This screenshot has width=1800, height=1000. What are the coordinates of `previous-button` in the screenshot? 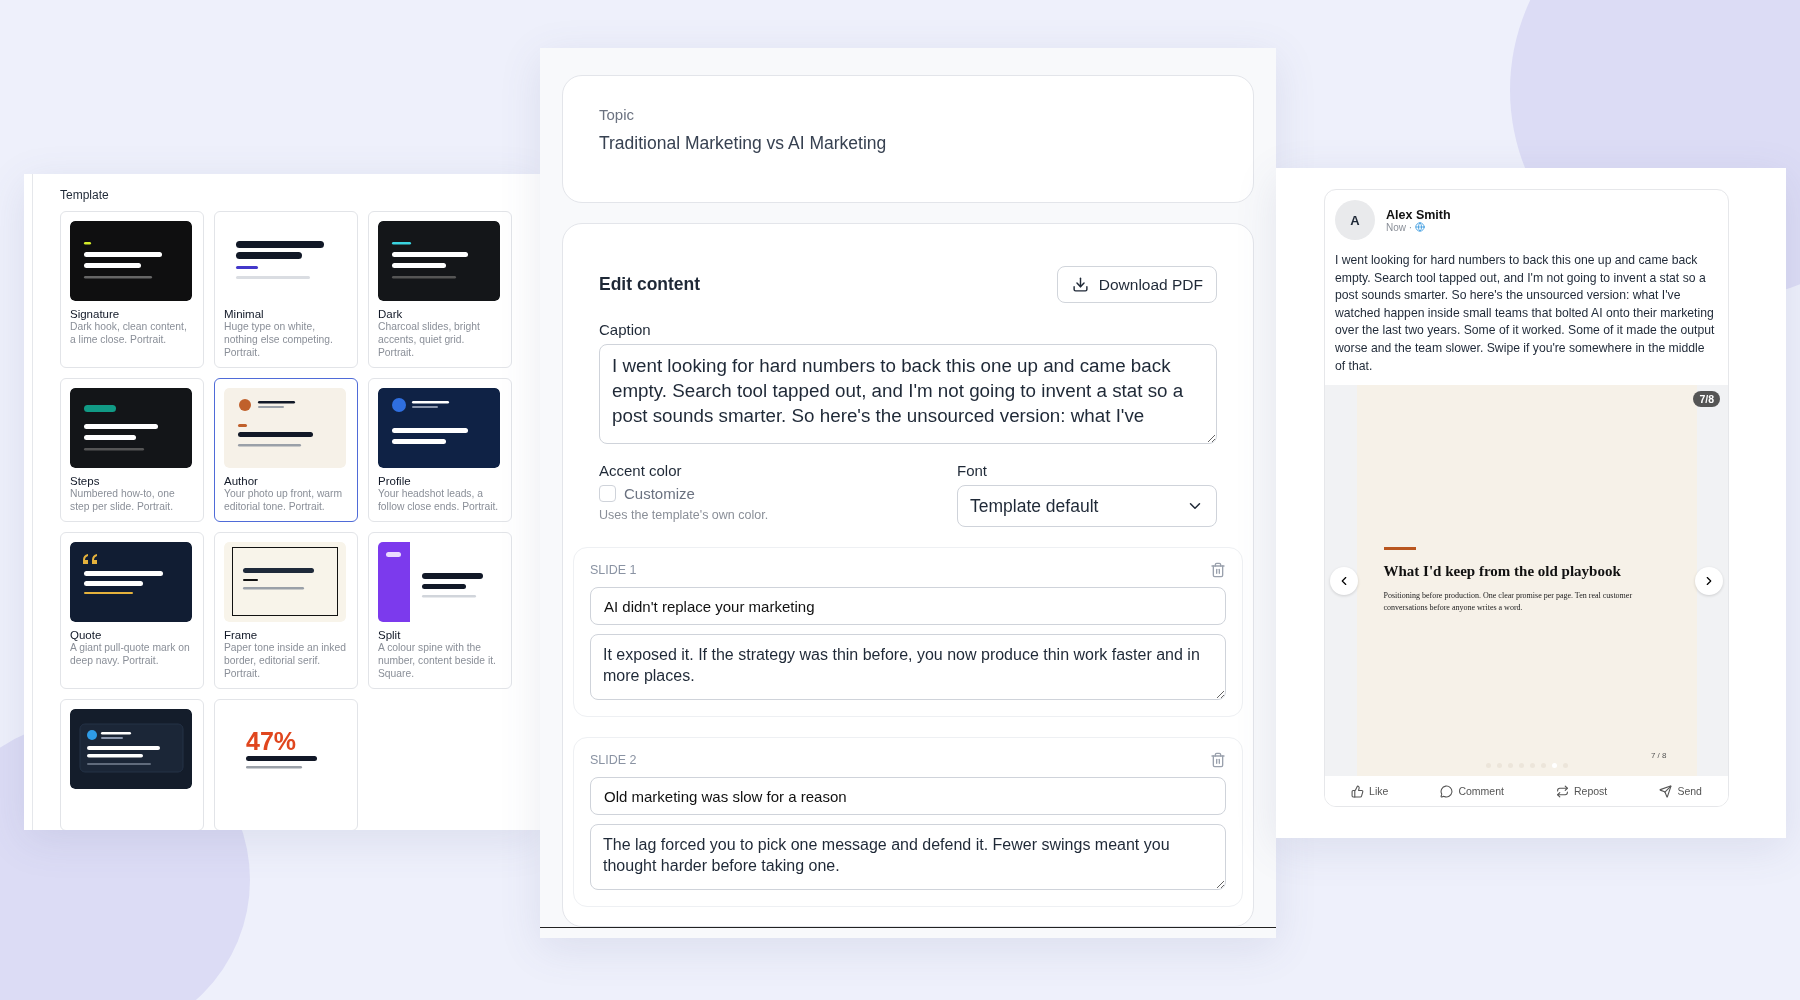 It's located at (1344, 580).